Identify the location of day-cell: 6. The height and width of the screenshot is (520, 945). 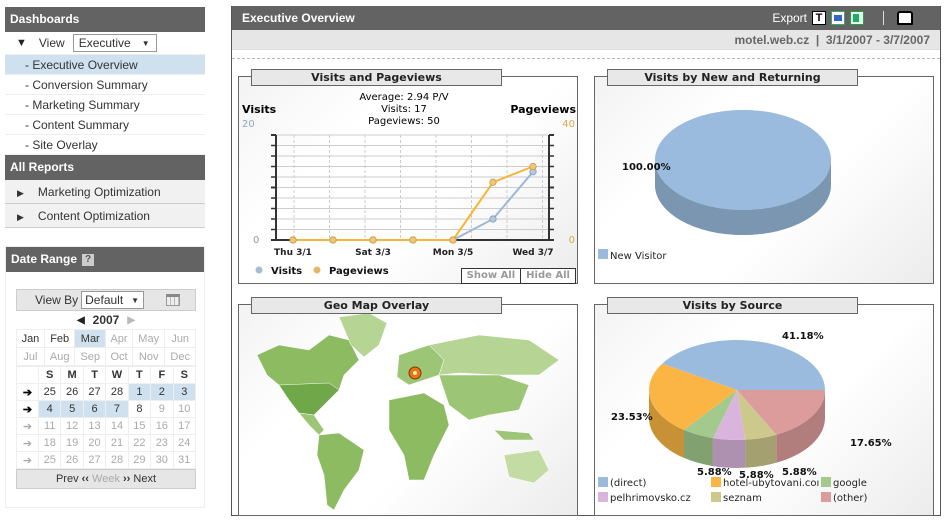
(94, 409).